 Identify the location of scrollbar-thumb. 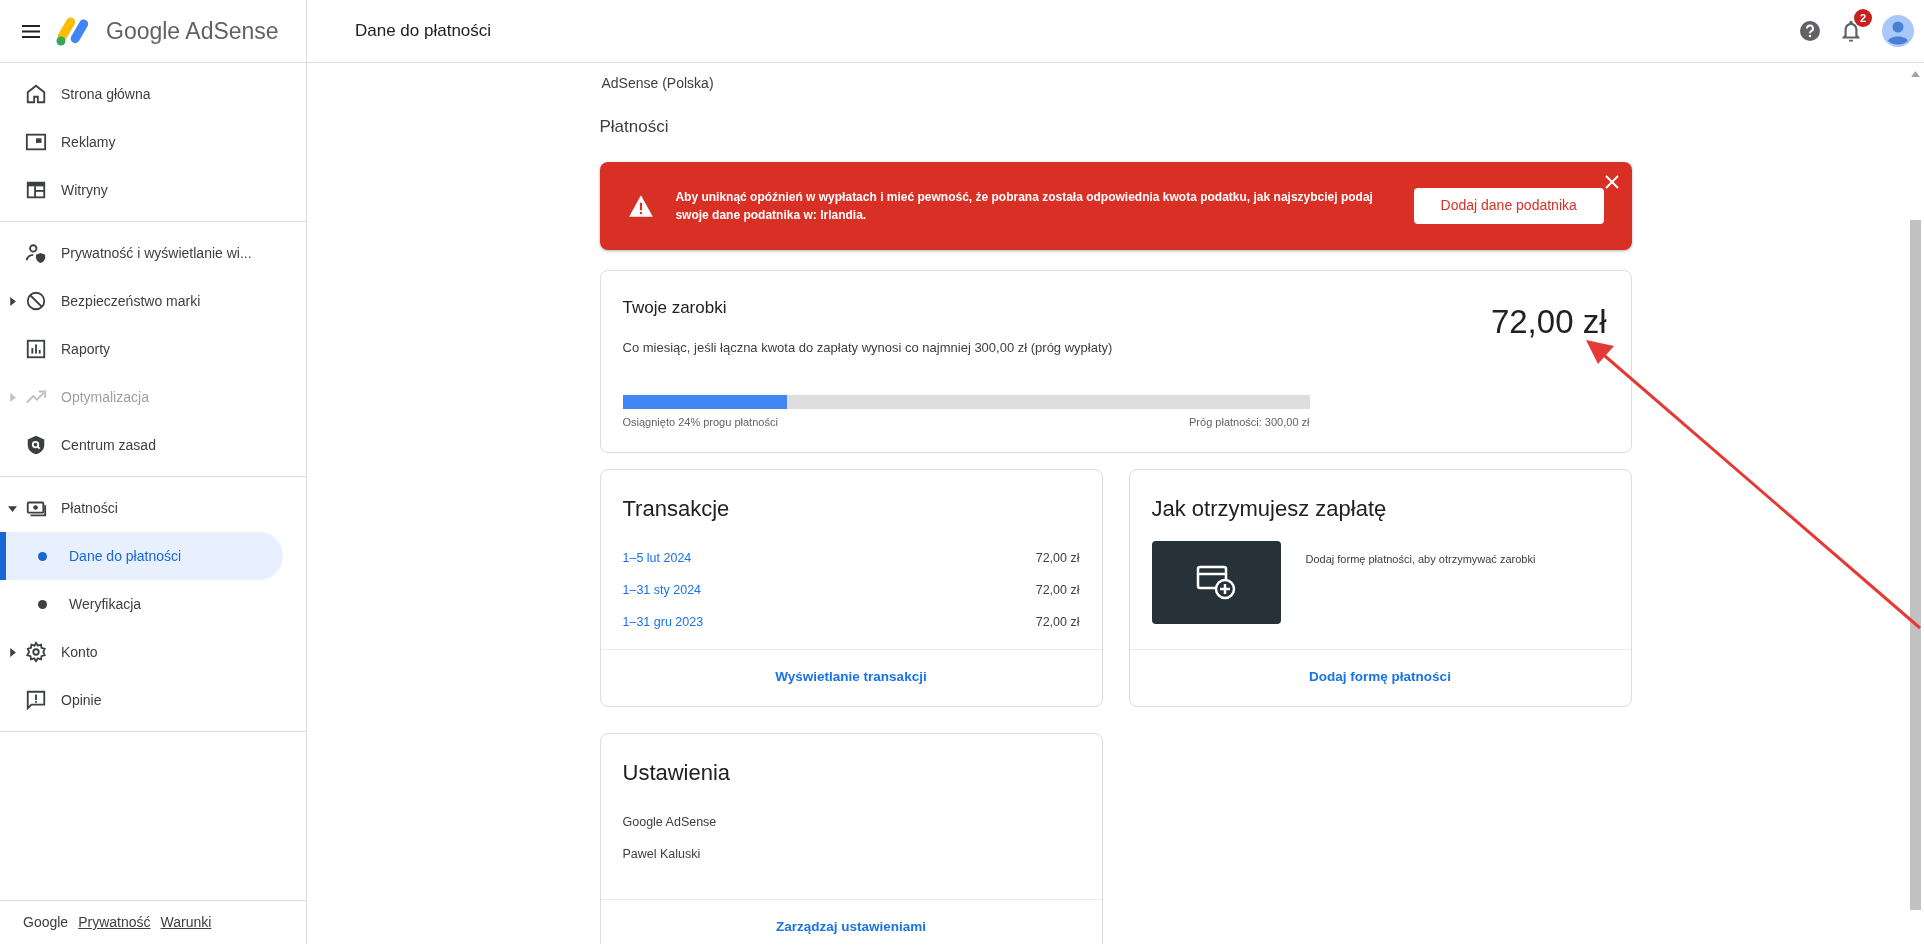
(1915, 565).